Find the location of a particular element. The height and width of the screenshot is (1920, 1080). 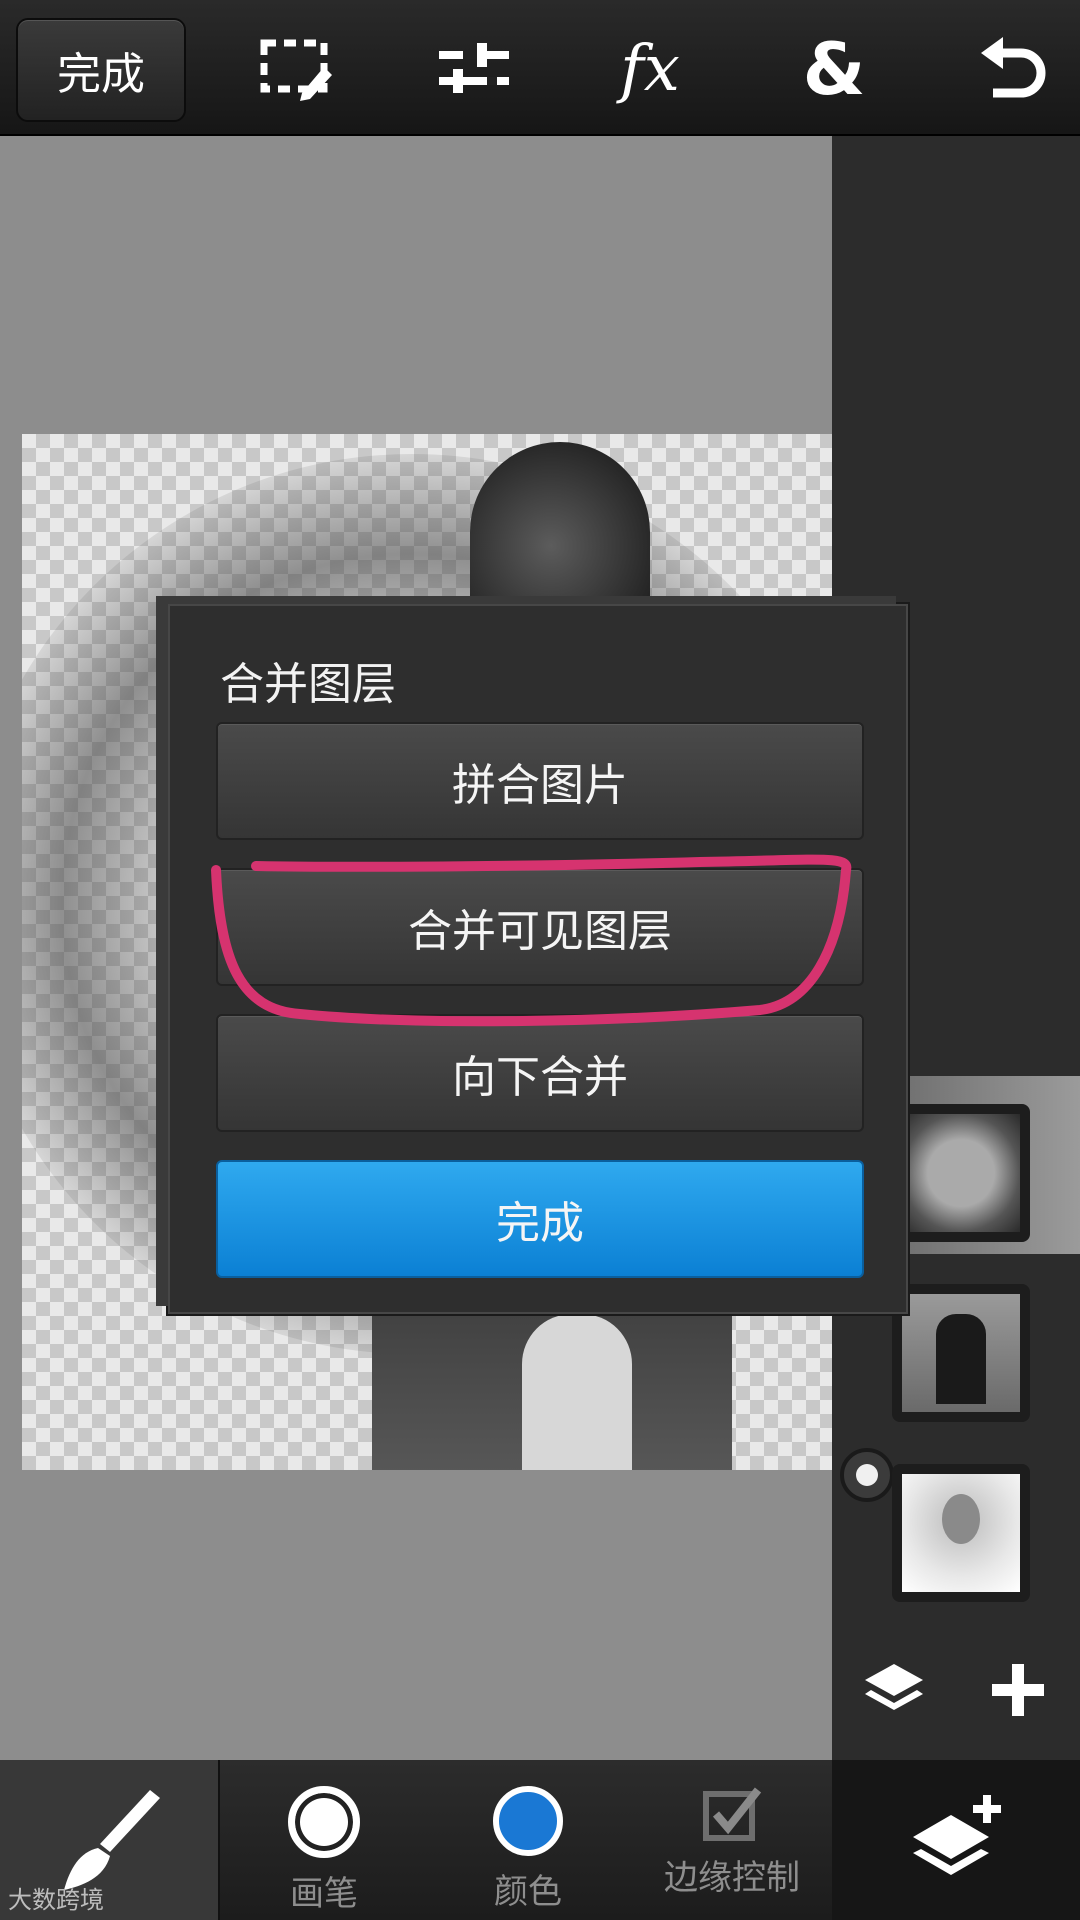

color-button: 颜色 is located at coordinates (528, 1840).